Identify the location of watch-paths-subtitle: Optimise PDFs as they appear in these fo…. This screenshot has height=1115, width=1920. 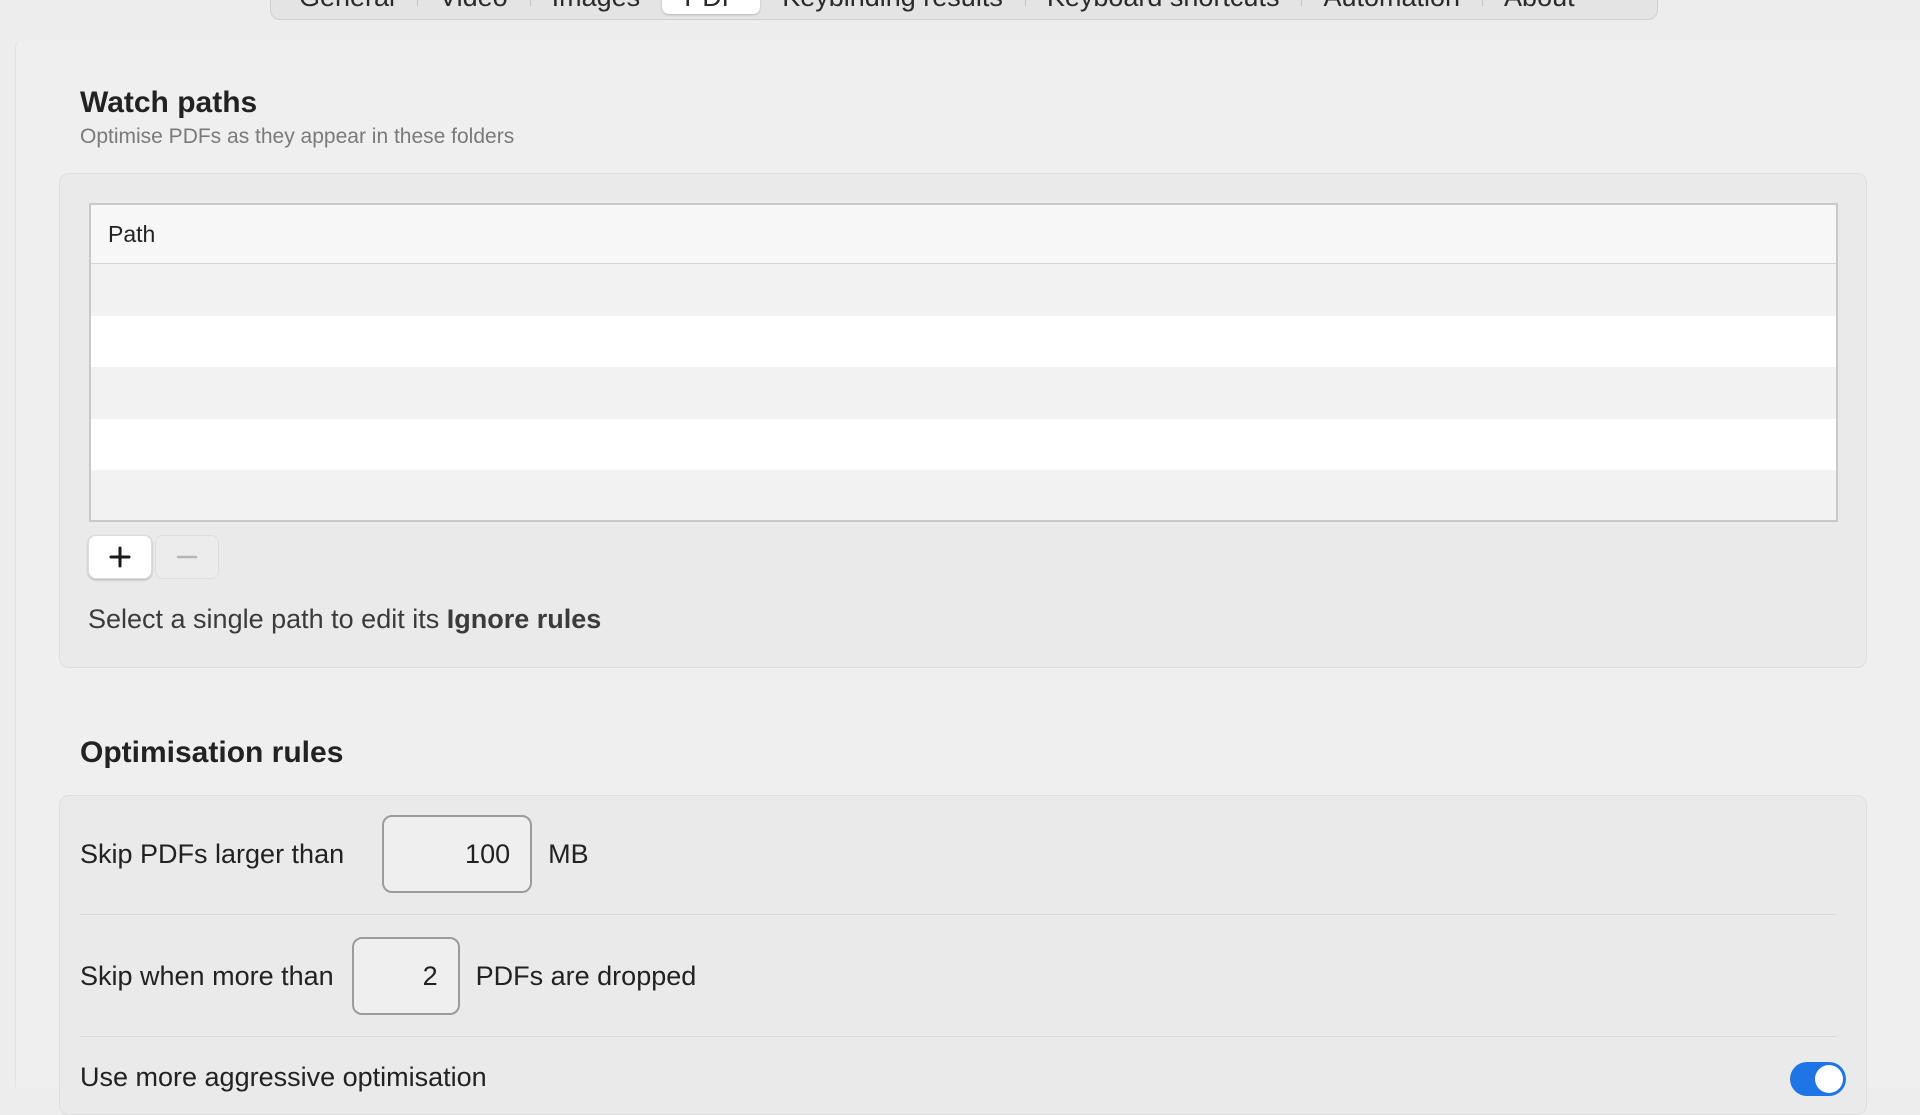
(297, 136).